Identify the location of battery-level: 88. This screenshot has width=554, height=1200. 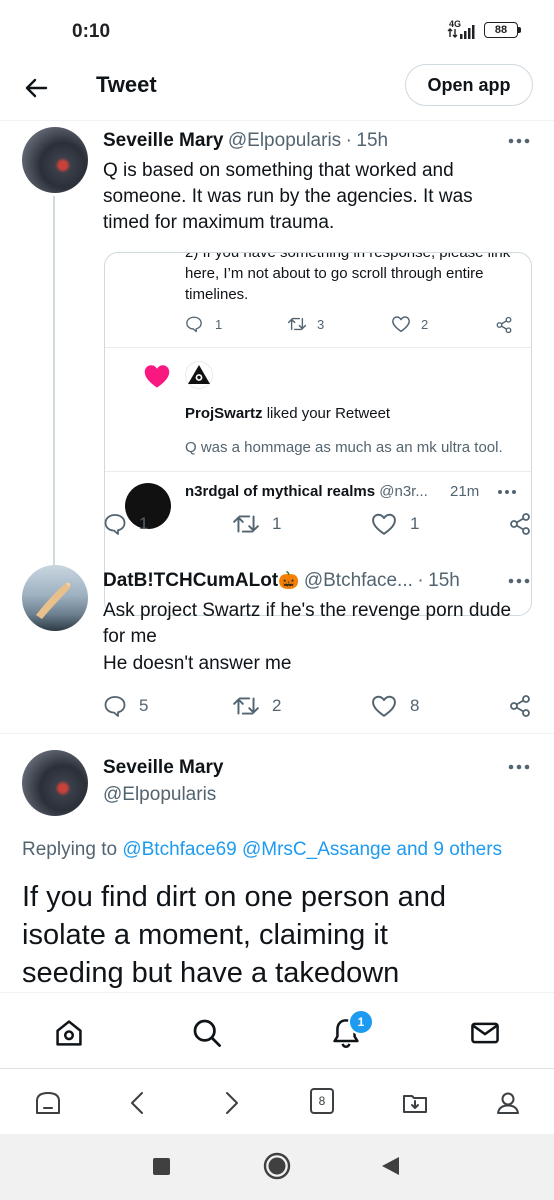
(501, 30).